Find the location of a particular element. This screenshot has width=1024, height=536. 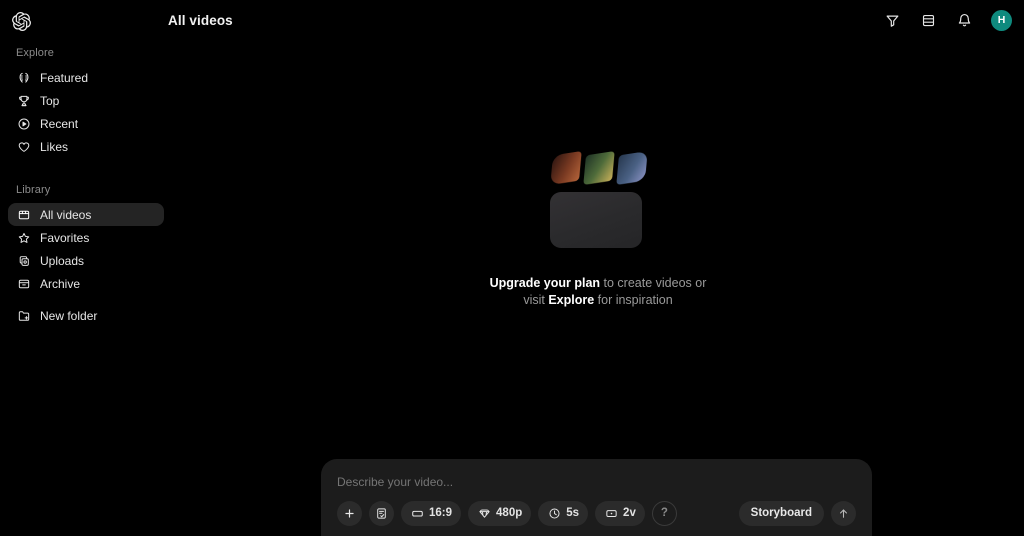

help-button: ? is located at coordinates (664, 513).